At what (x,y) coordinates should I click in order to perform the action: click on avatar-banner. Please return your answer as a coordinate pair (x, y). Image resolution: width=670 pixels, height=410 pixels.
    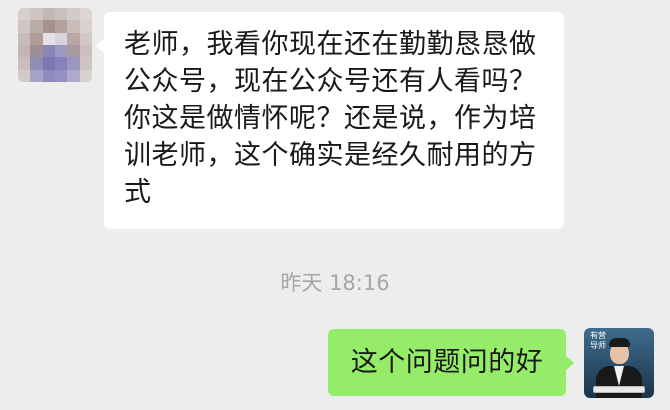
    Looking at the image, I should click on (619, 389).